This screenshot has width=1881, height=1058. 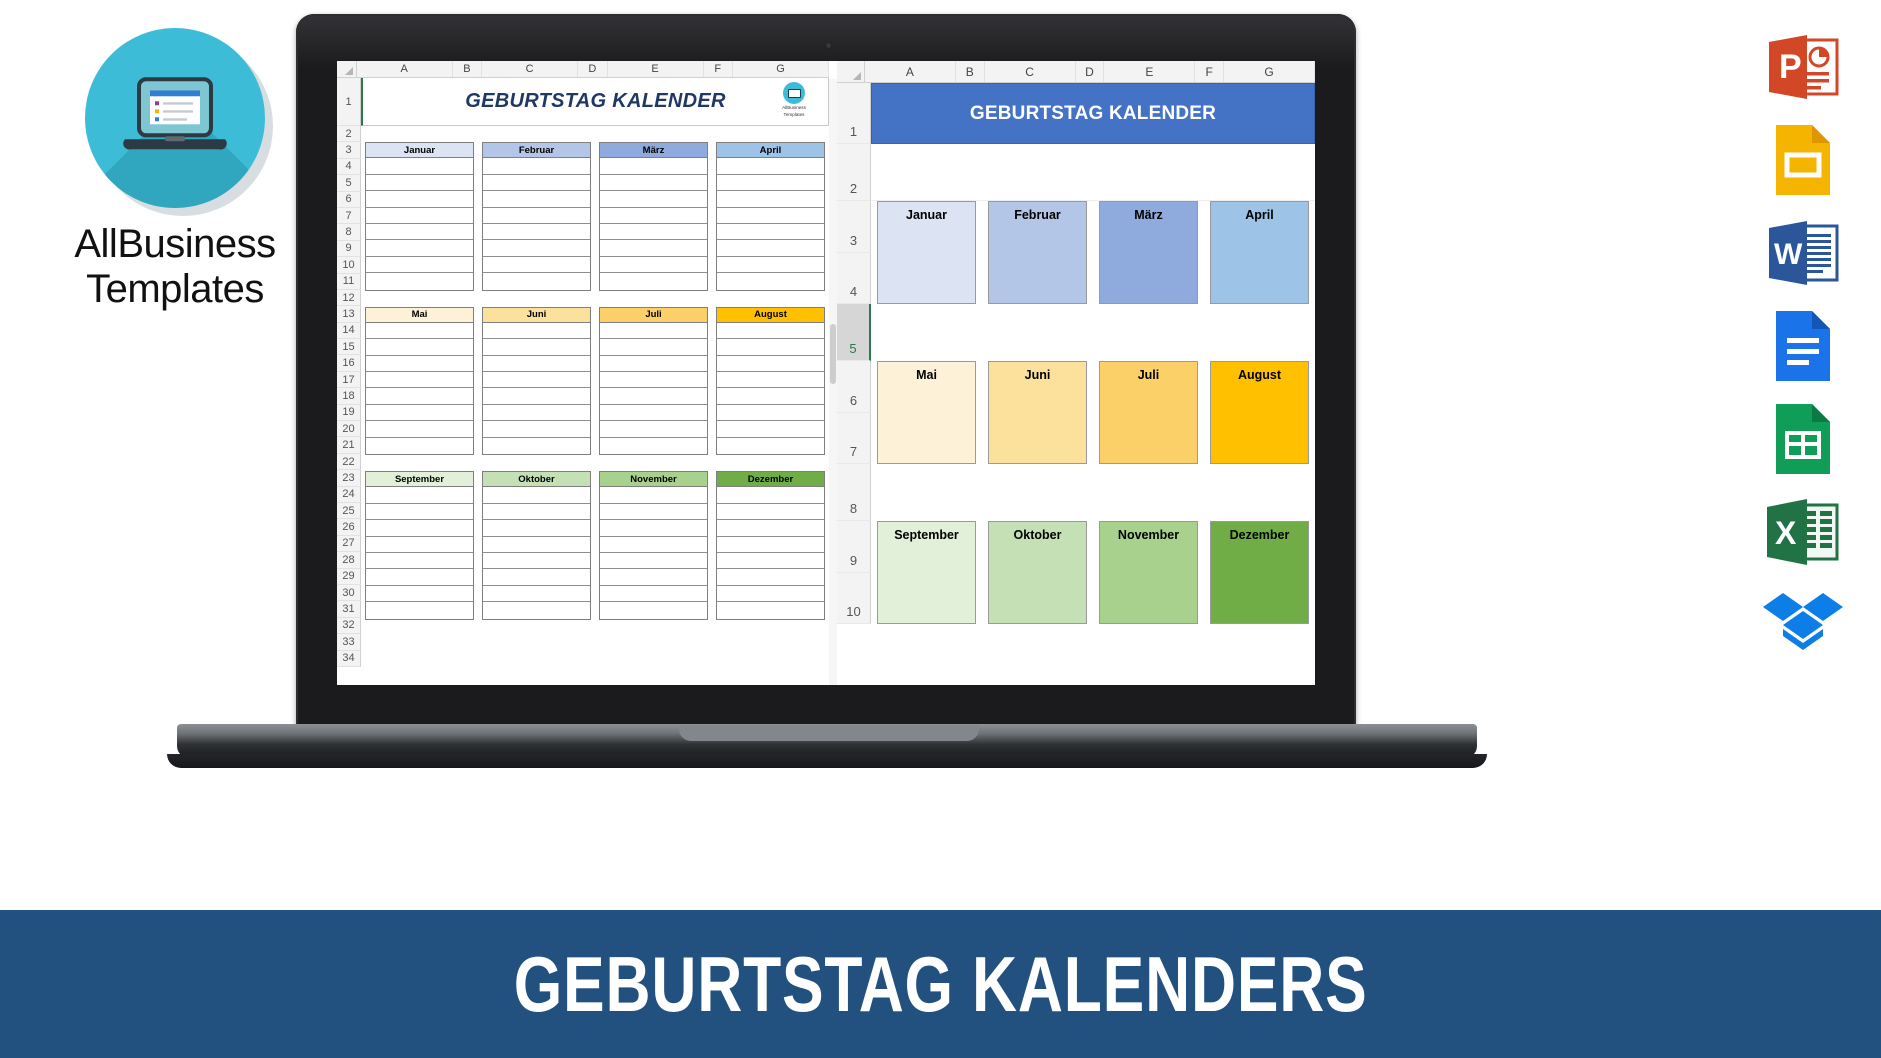 What do you see at coordinates (854, 113) in the screenshot?
I see `row-header-right-1: 1` at bounding box center [854, 113].